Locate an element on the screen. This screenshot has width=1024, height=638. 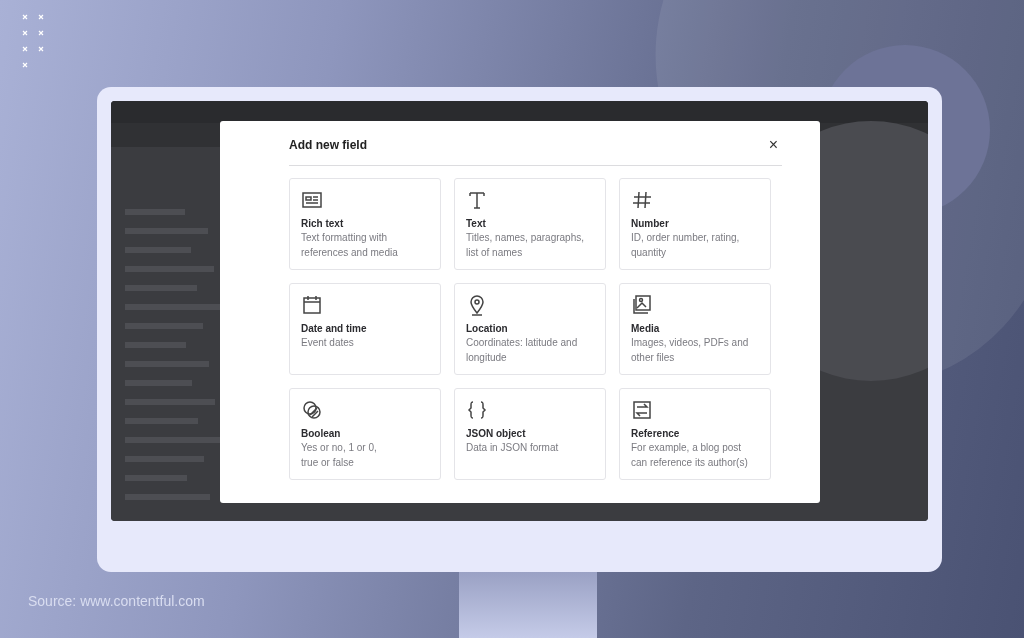
calendar-icon is located at coordinates (312, 305).